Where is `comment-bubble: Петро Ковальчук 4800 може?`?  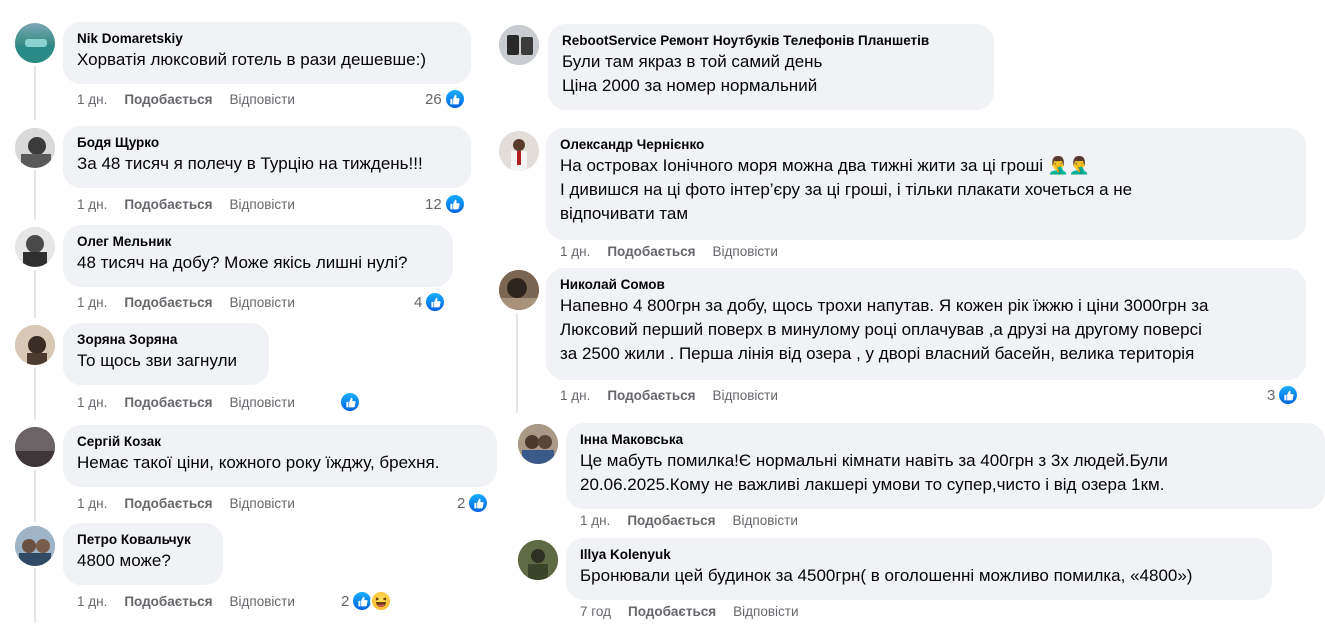
comment-bubble: Петро Ковальчук 4800 може? is located at coordinates (143, 554).